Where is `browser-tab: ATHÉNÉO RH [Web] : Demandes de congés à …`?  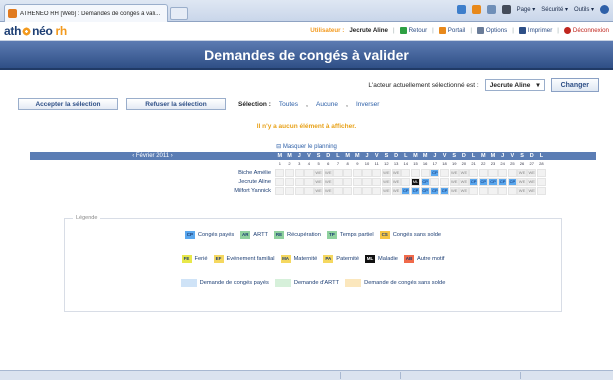 browser-tab: ATHÉNÉO RH [Web] : Demandes de congés à … is located at coordinates (86, 13).